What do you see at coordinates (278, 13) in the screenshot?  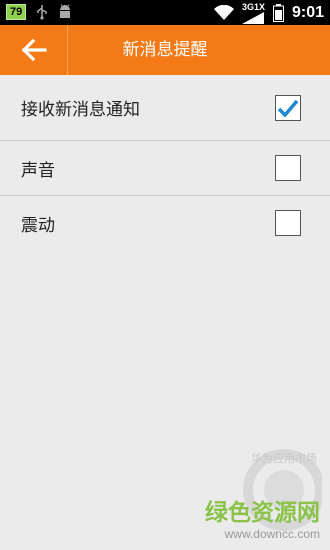 I see `battery-level-icon` at bounding box center [278, 13].